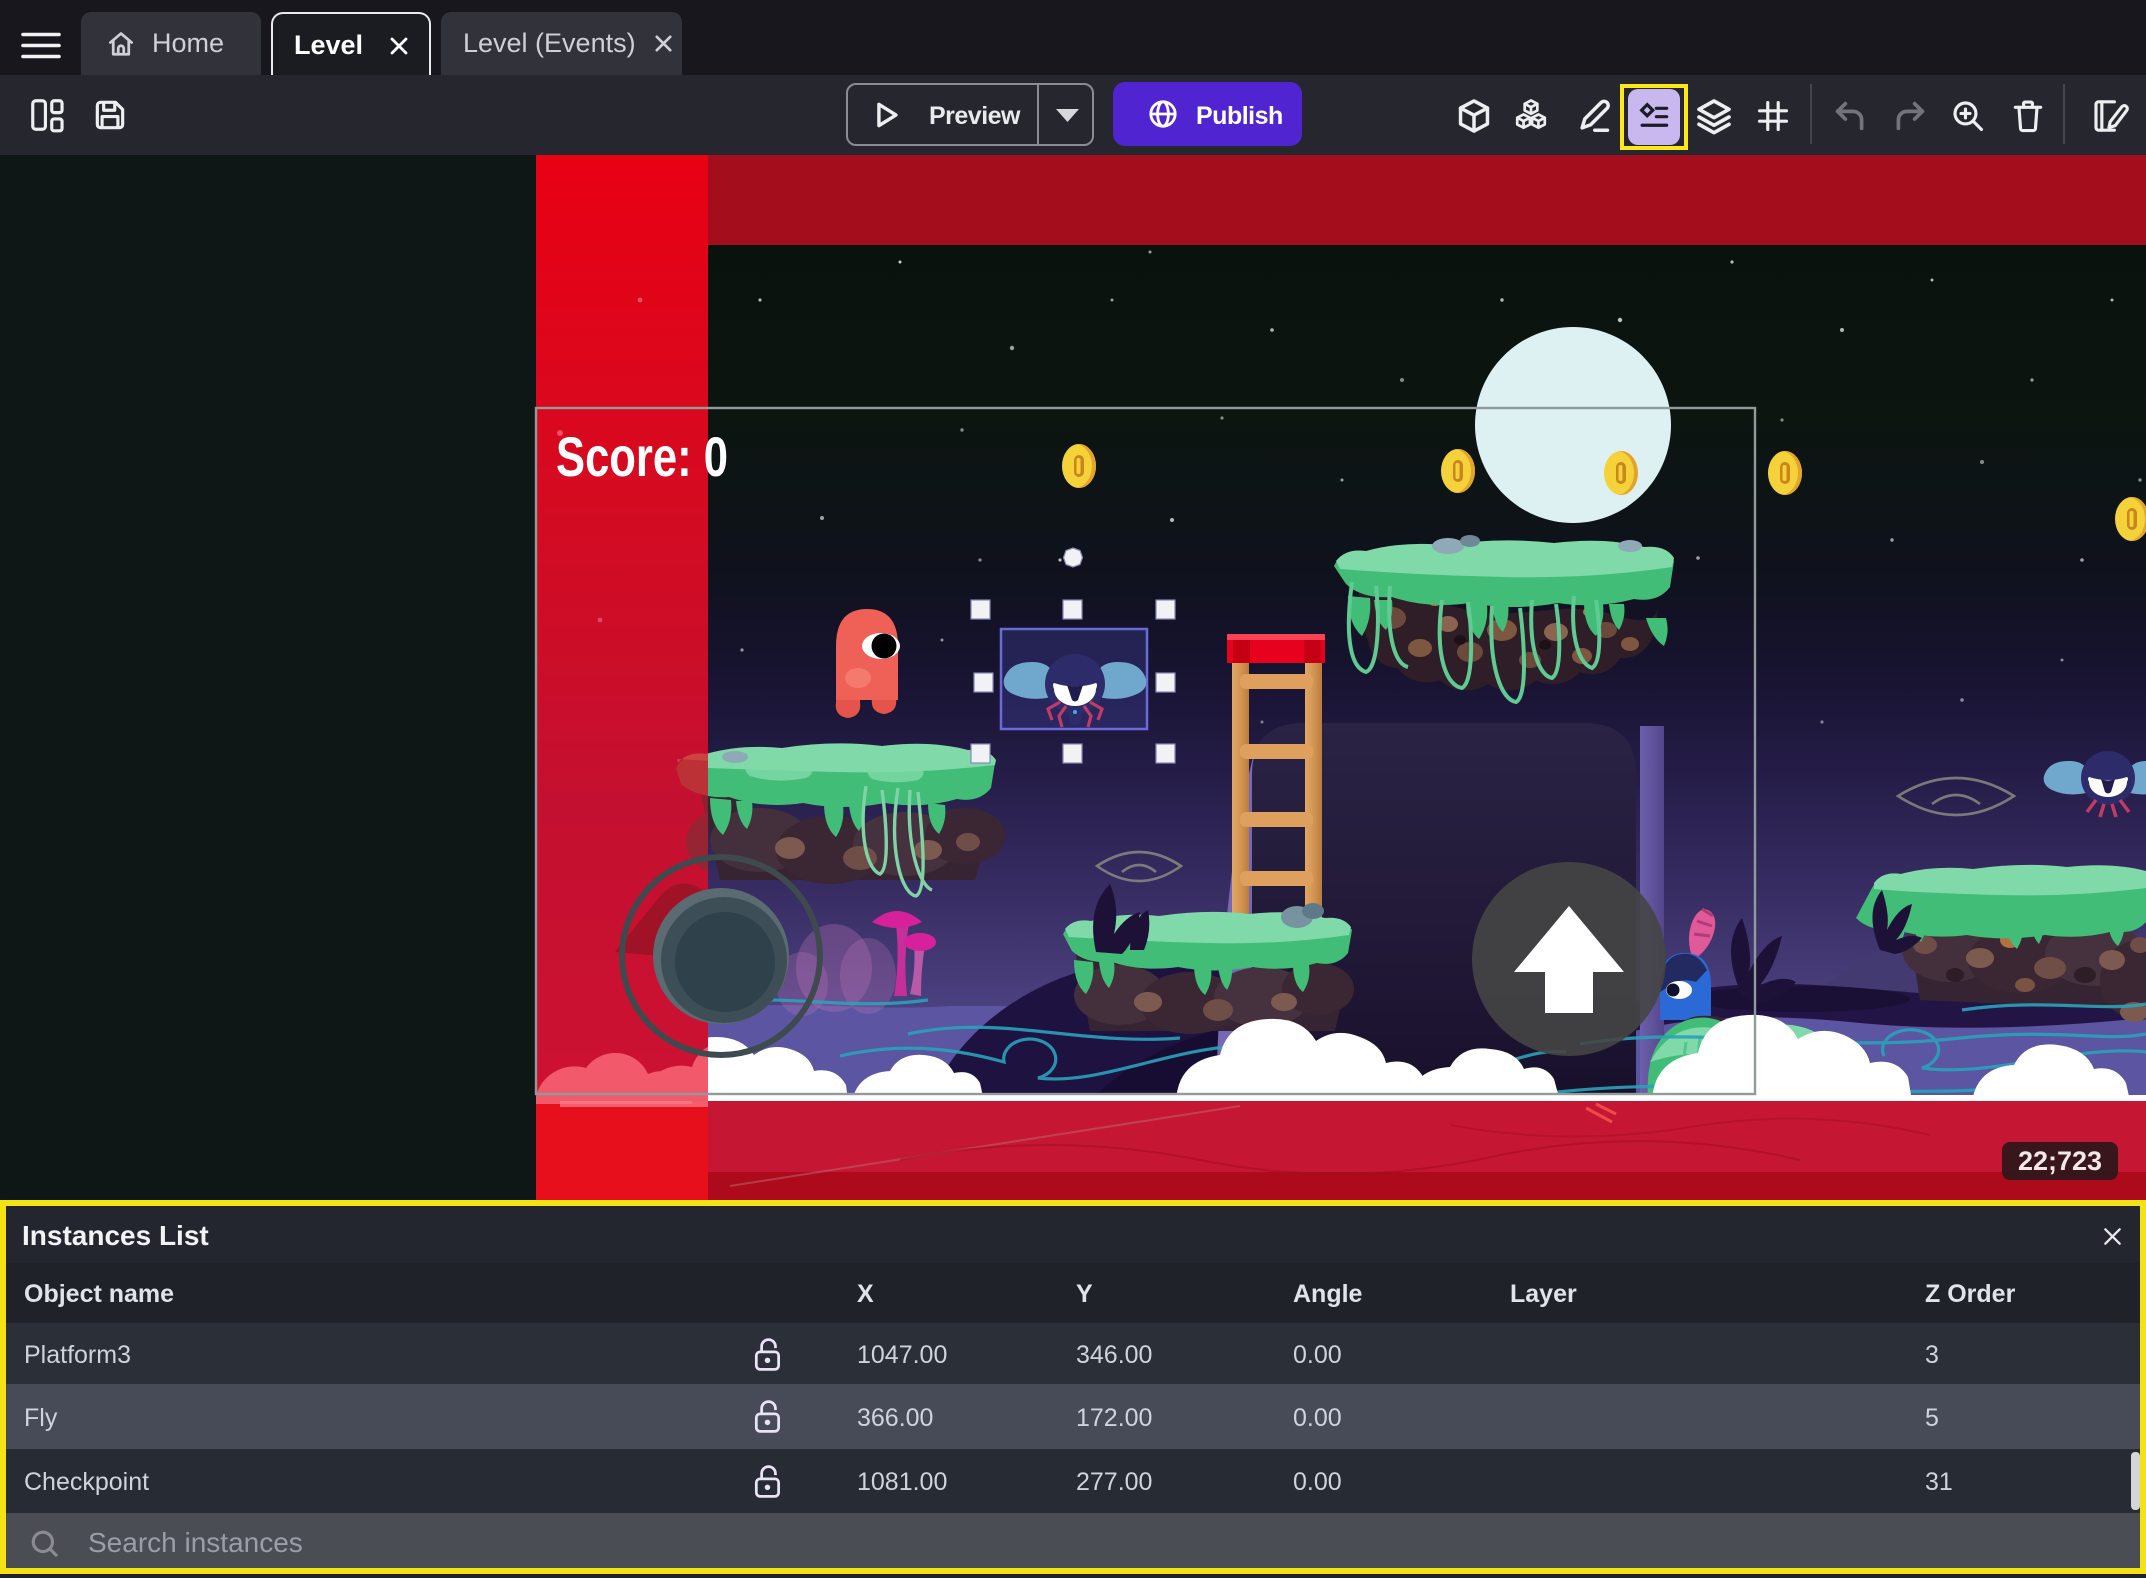 The width and height of the screenshot is (2146, 1578). What do you see at coordinates (2060, 1161) in the screenshot?
I see `svg-text: 22;723` at bounding box center [2060, 1161].